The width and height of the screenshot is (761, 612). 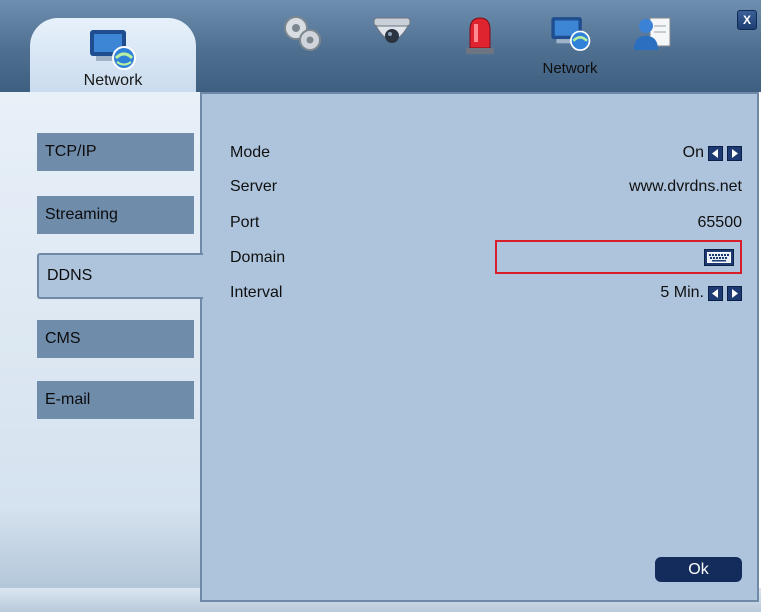 I want to click on interval-prev-button, so click(x=715, y=293).